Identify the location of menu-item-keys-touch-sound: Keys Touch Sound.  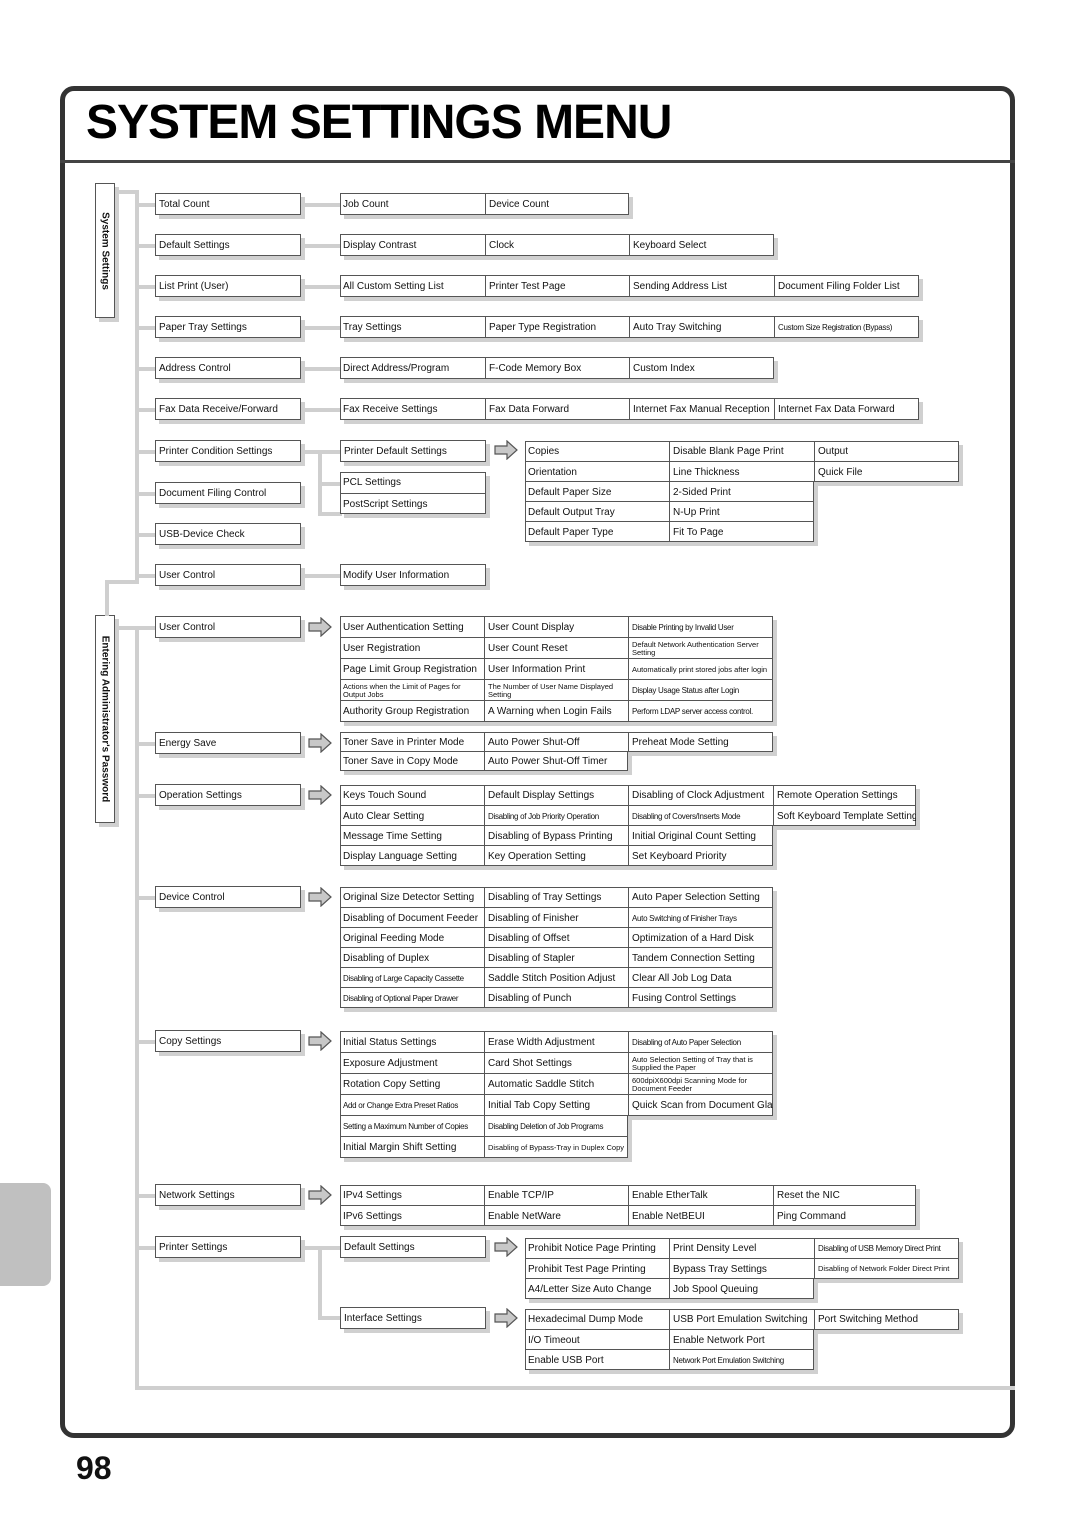
(412, 795).